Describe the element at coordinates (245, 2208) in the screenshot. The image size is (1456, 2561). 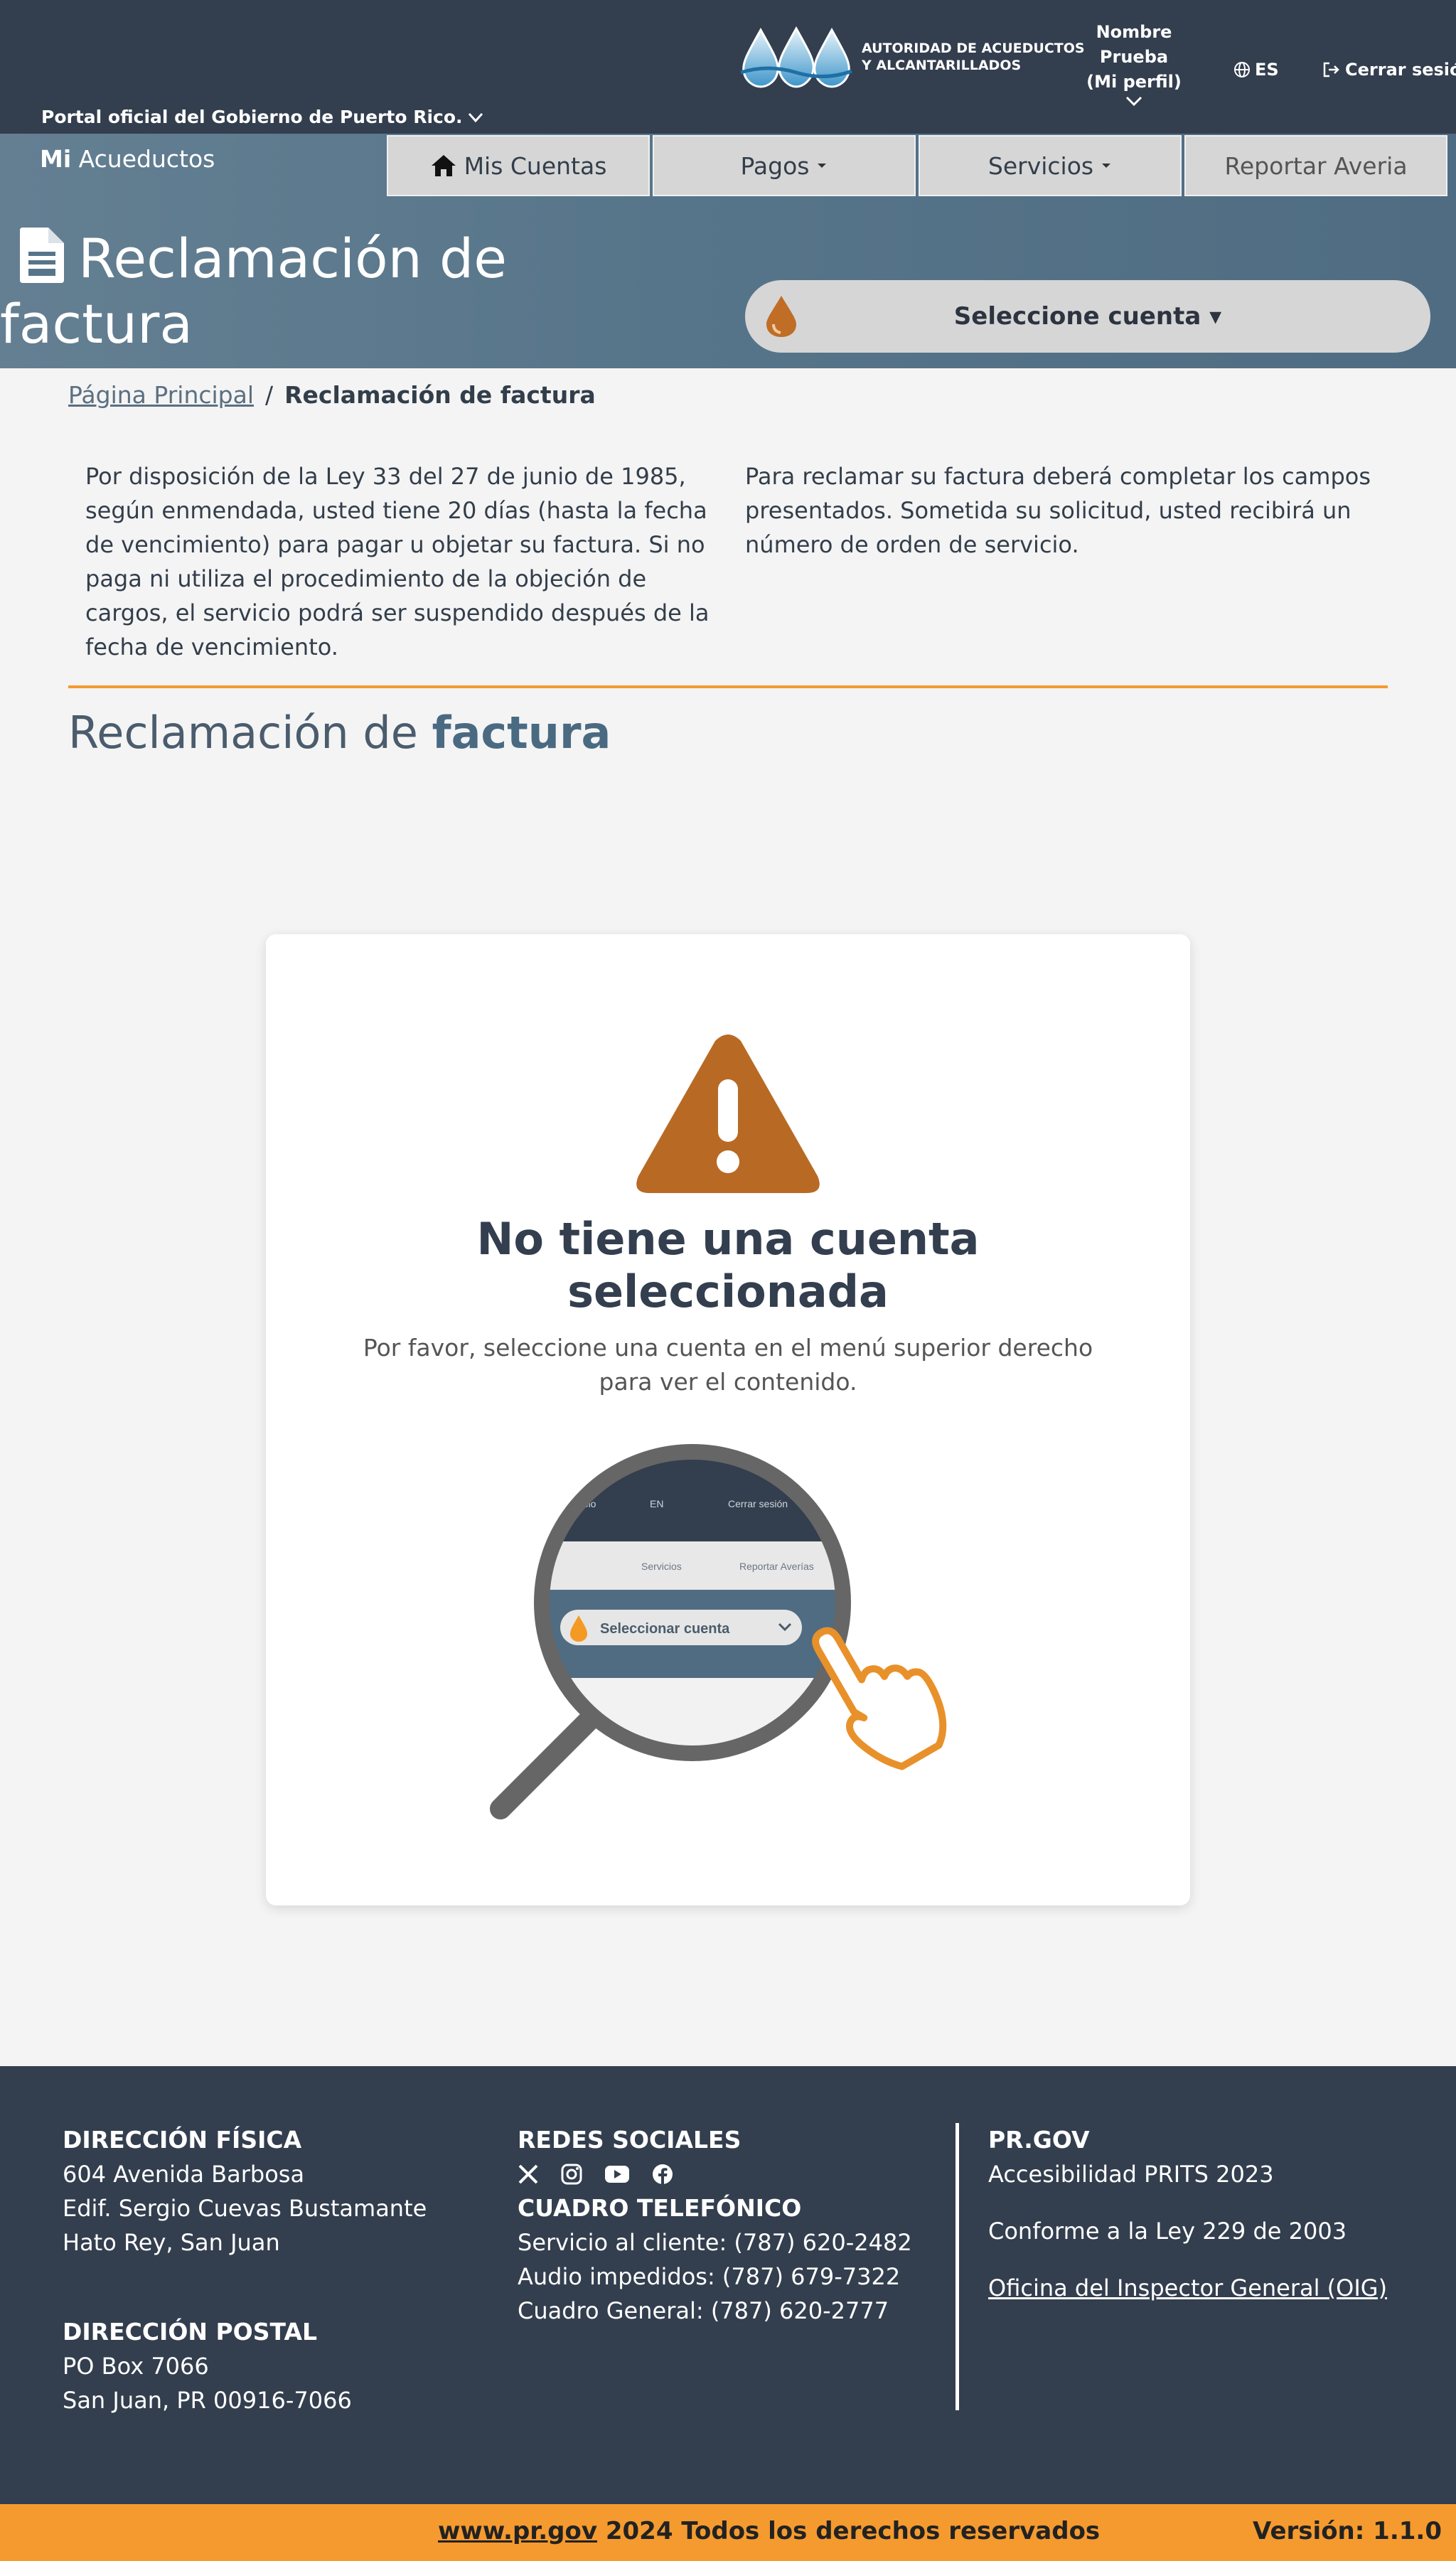
I see `footer-physical-line-2: Edif. Sergio Cuevas Bustamante` at that location.